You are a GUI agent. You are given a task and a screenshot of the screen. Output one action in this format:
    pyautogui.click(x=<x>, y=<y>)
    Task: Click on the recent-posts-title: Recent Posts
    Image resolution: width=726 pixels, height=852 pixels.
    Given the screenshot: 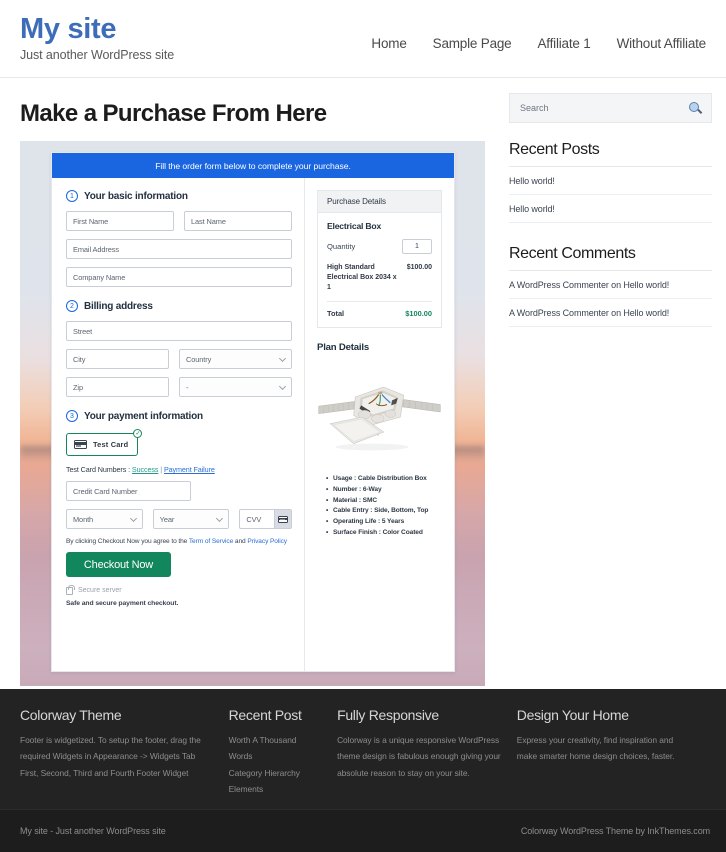 What is the action you would take?
    pyautogui.click(x=610, y=154)
    